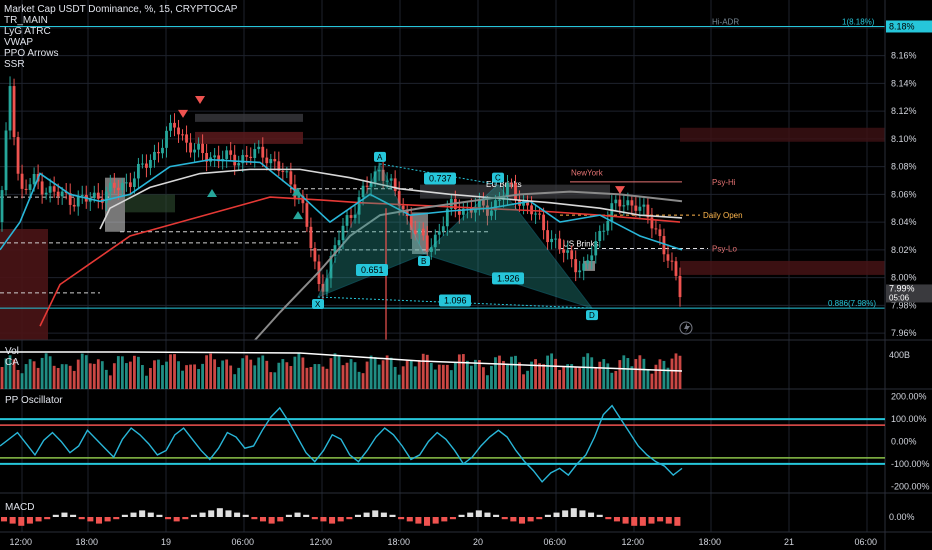 The image size is (932, 550). Describe the element at coordinates (120, 53) in the screenshot. I see `legend-ppo-arrows: PPO Arrows` at that location.